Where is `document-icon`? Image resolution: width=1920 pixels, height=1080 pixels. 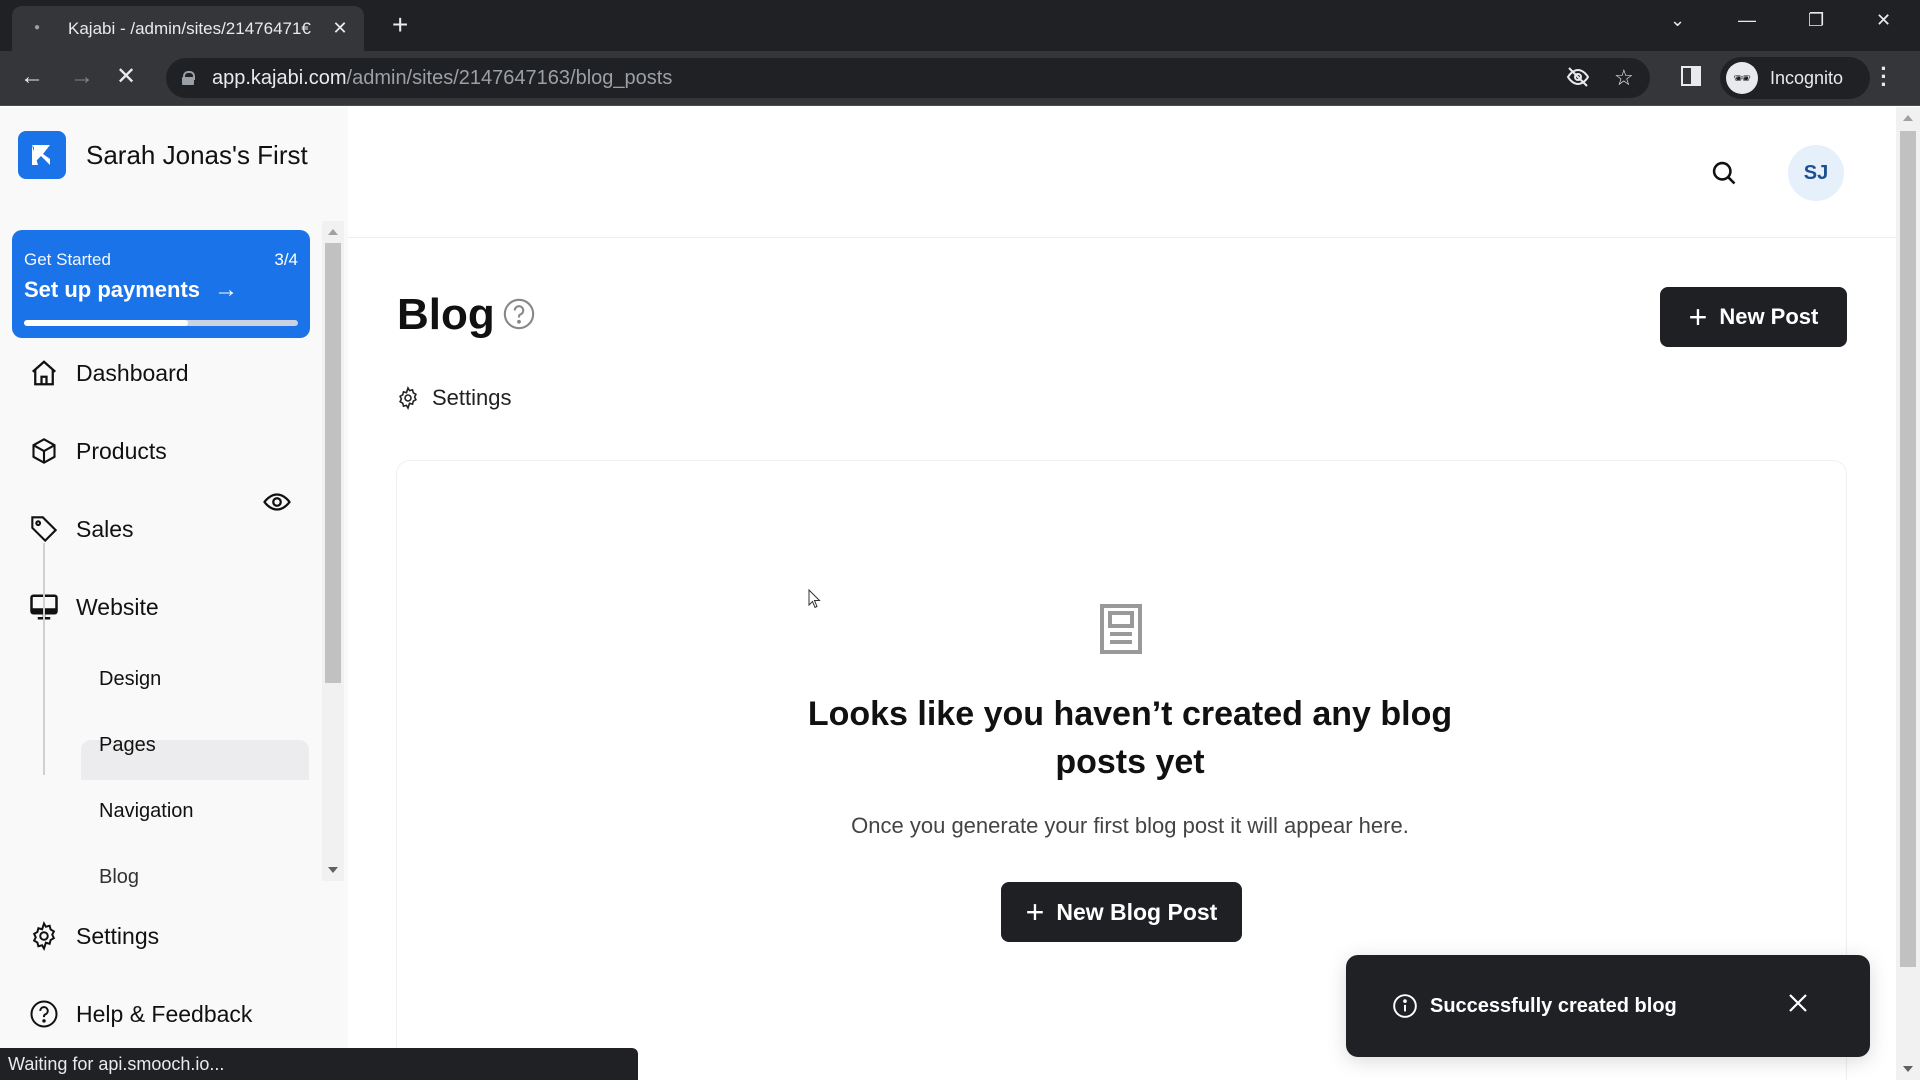
document-icon is located at coordinates (1121, 631).